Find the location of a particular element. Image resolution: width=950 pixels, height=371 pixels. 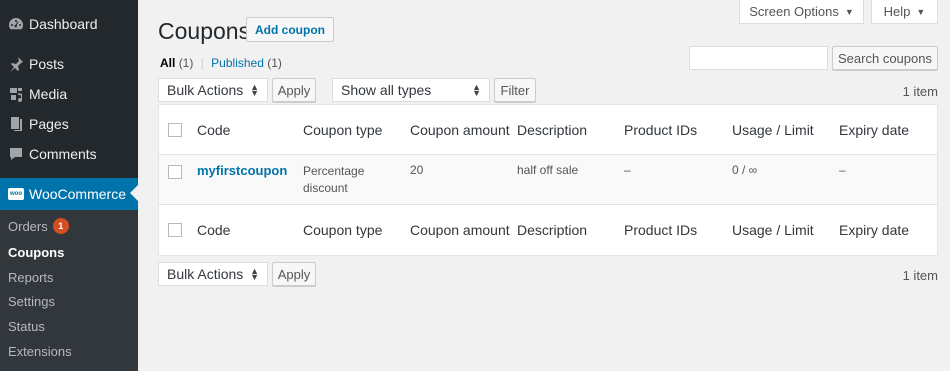

submenu-status: Status is located at coordinates (26, 326).